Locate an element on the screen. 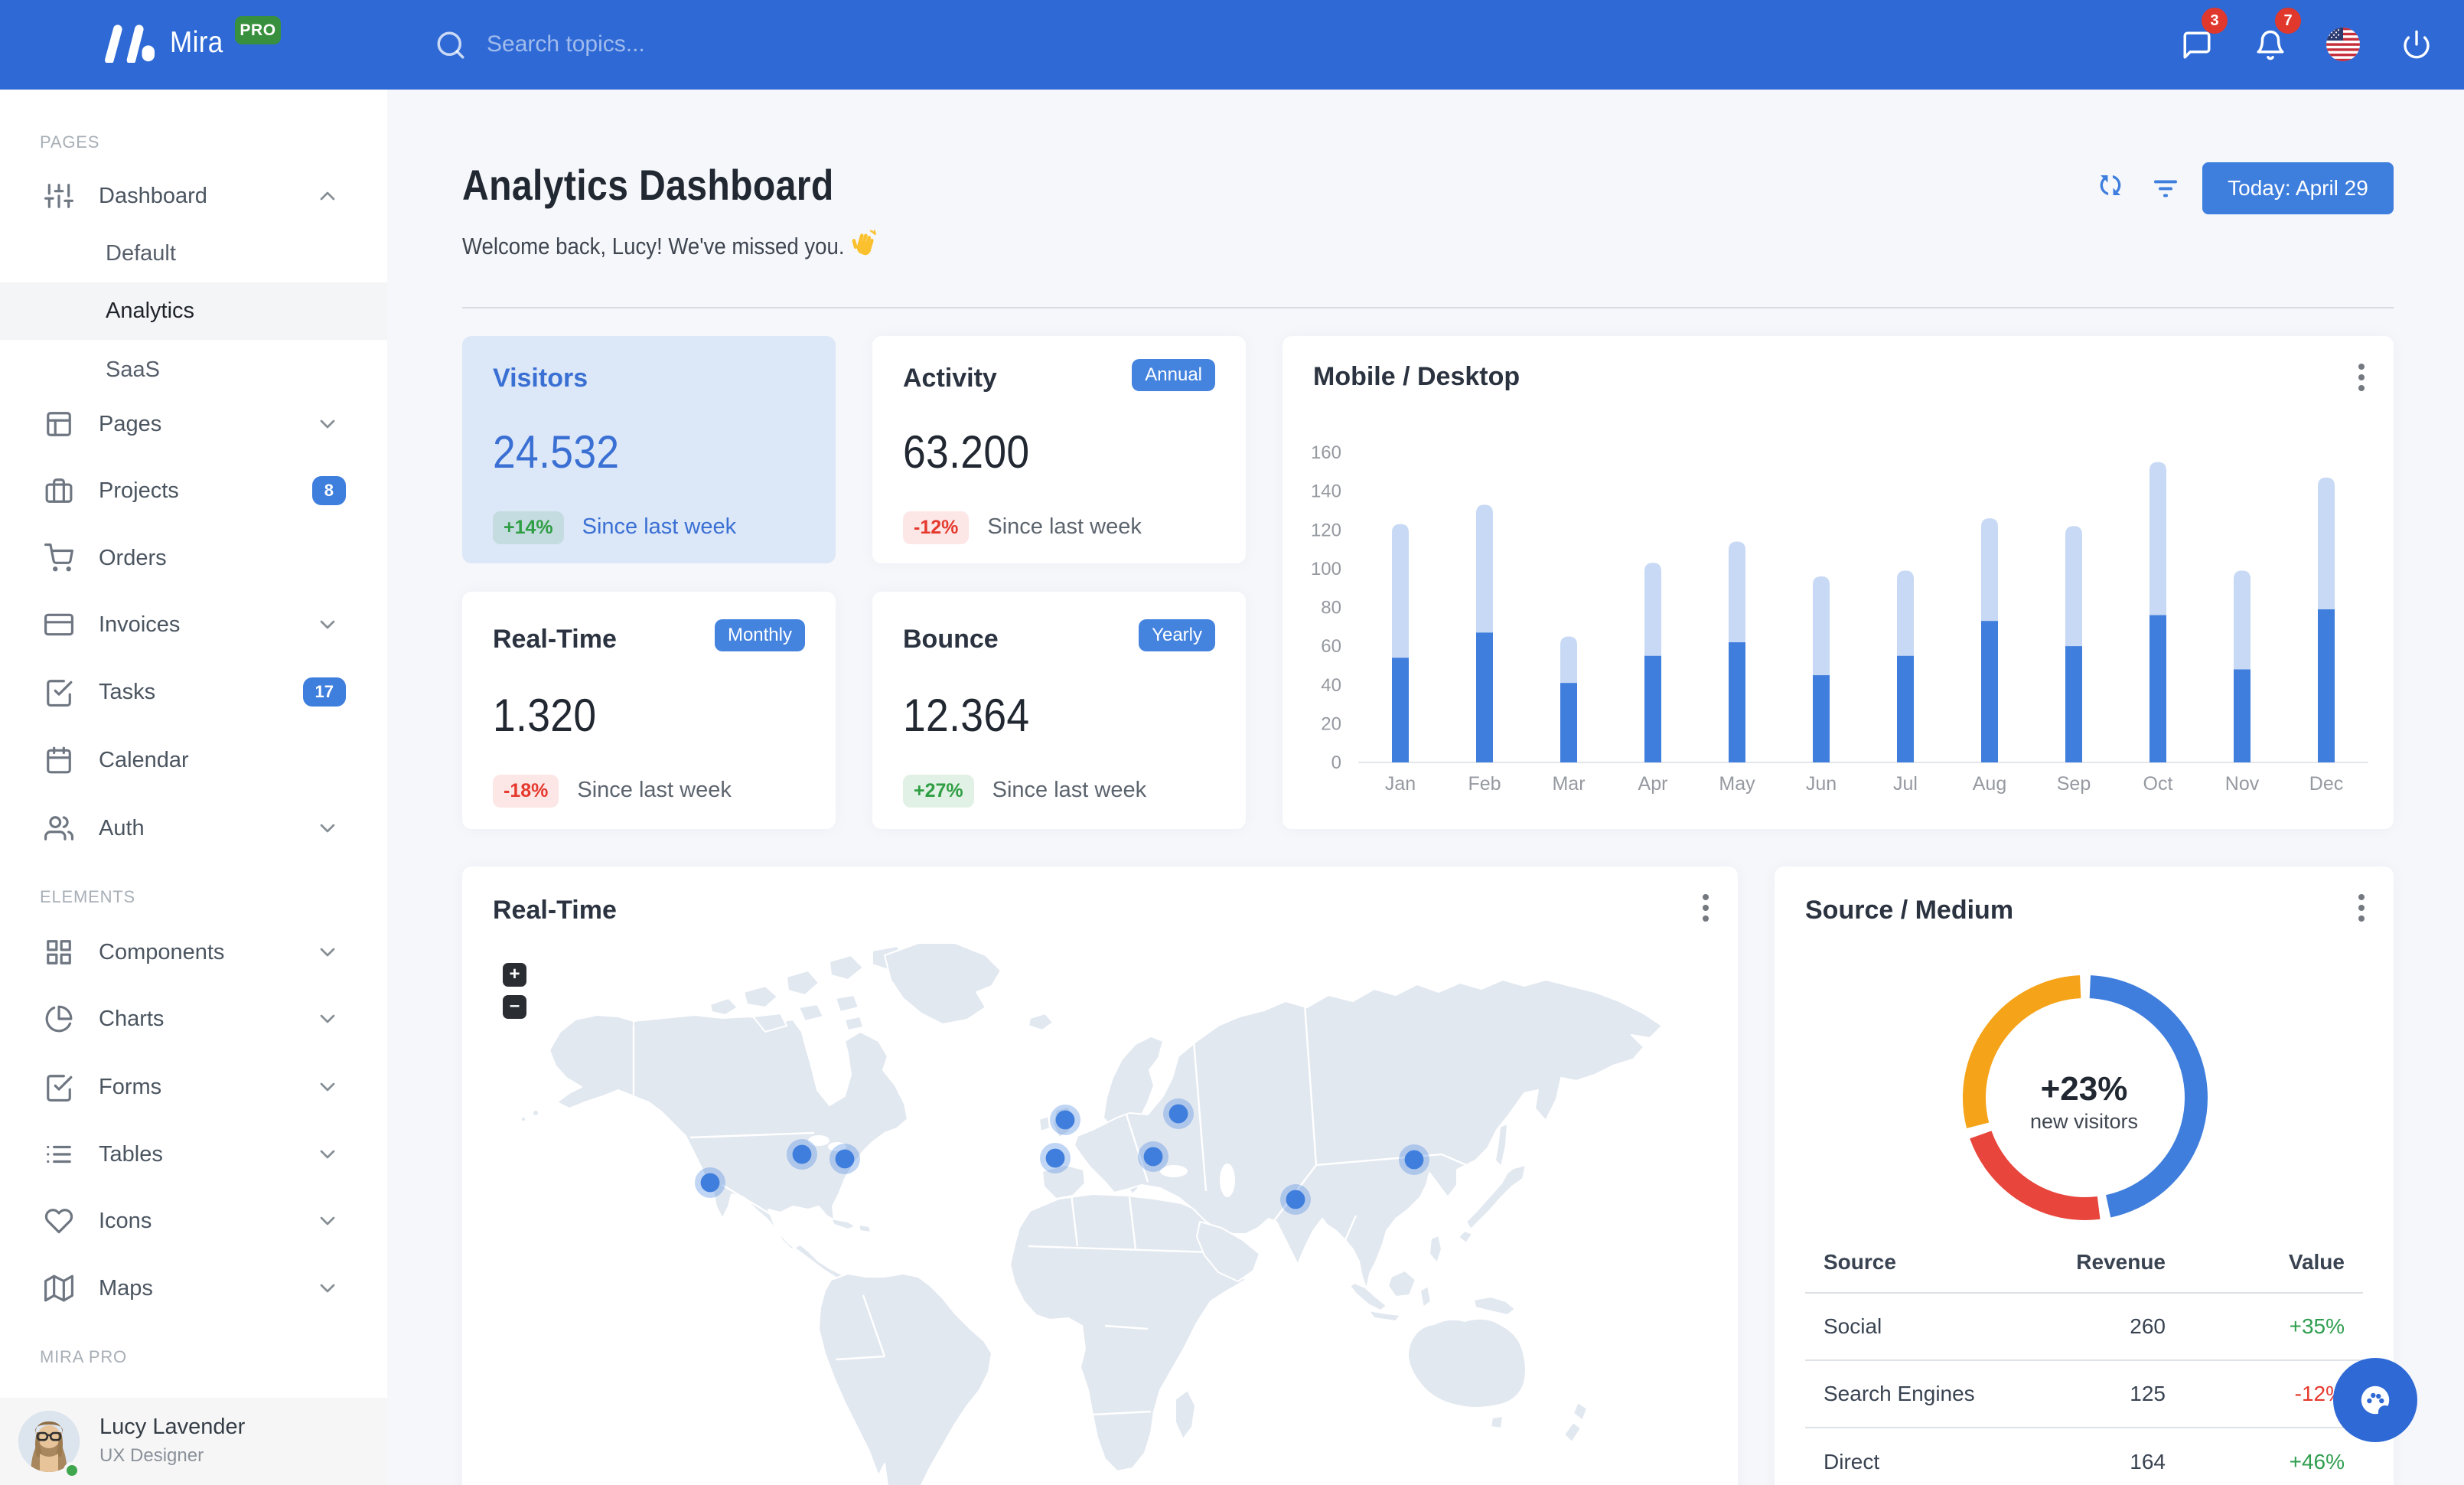  svg-text: 60 is located at coordinates (1331, 646).